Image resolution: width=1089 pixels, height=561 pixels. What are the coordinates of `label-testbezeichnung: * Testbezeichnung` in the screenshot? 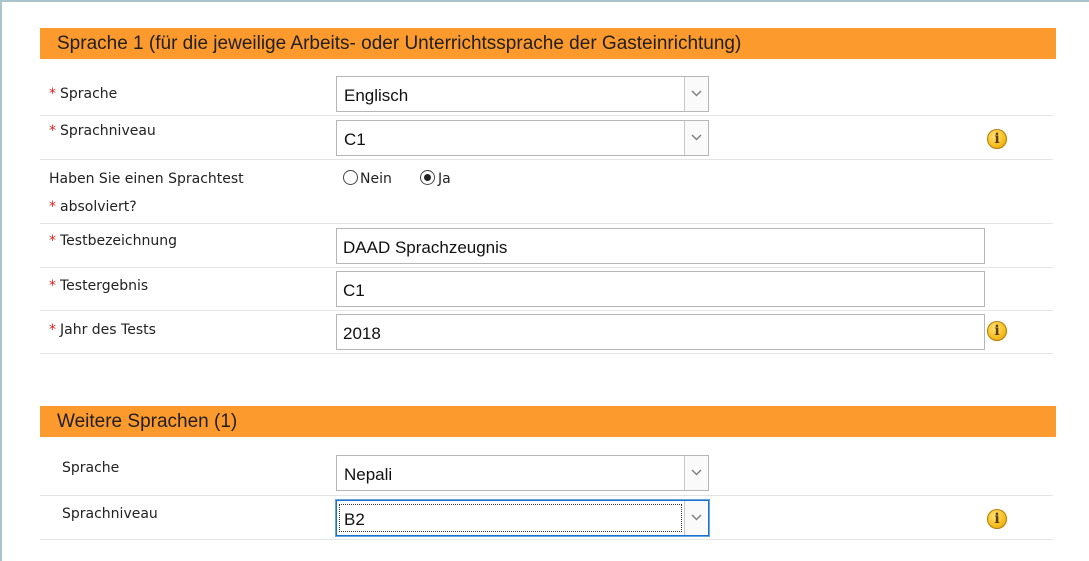 It's located at (113, 241).